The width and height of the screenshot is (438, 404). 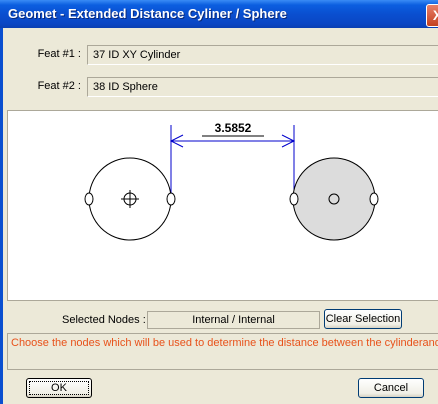 What do you see at coordinates (137, 55) in the screenshot?
I see `feat1-value: 37 ID XY Cylinder` at bounding box center [137, 55].